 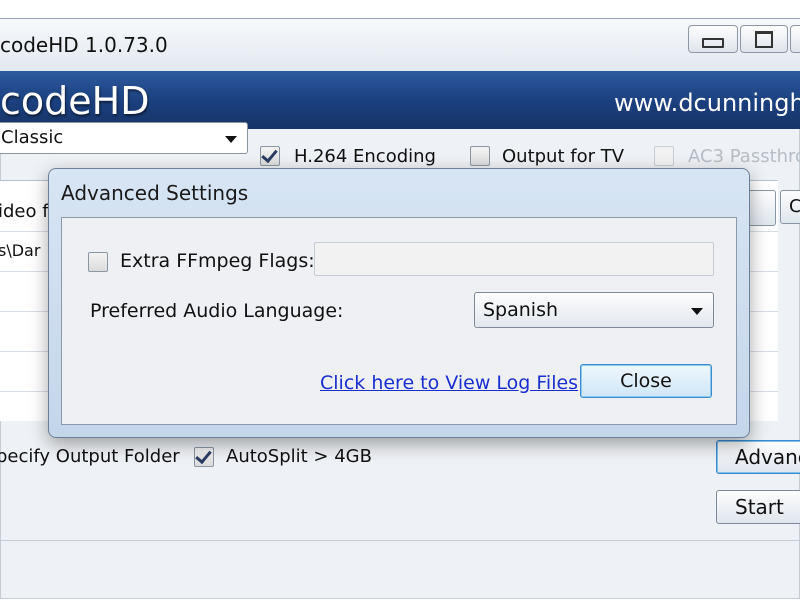 What do you see at coordinates (217, 261) in the screenshot?
I see `extra-ffmpeg-flags-label: Extra FFmpeg Flags:` at bounding box center [217, 261].